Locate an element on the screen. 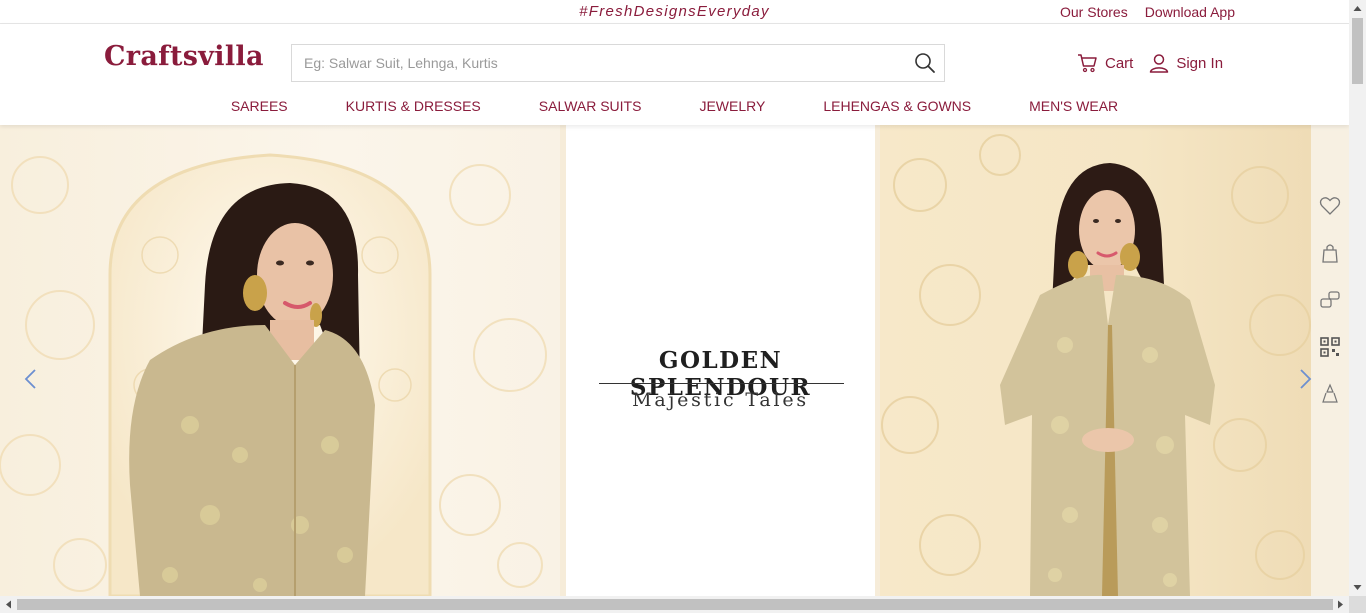  scroll-up-arrow-icon is located at coordinates (1357, 8).